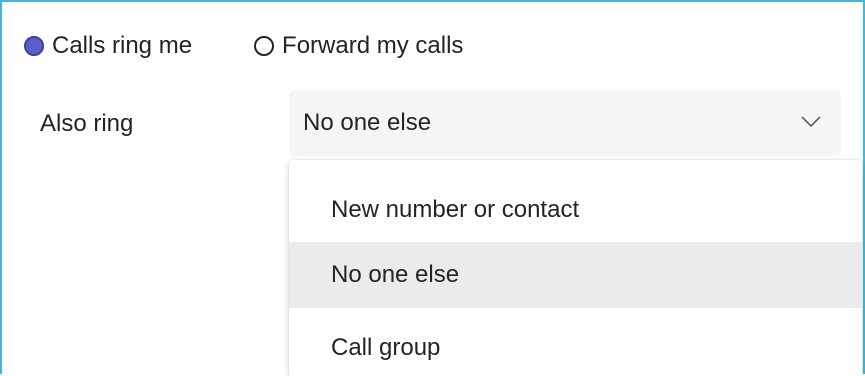 The height and width of the screenshot is (376, 865). I want to click on forward-my-calls-radio: Forward my calls, so click(358, 46).